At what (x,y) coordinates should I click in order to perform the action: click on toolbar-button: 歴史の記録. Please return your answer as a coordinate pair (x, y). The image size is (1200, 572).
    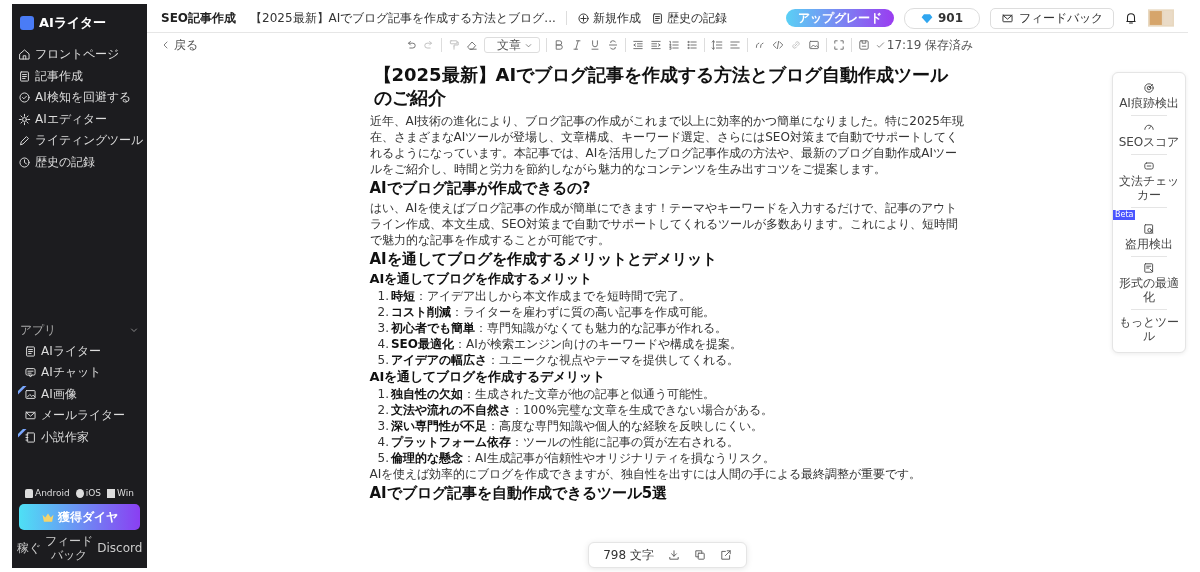
    Looking at the image, I should click on (688, 18).